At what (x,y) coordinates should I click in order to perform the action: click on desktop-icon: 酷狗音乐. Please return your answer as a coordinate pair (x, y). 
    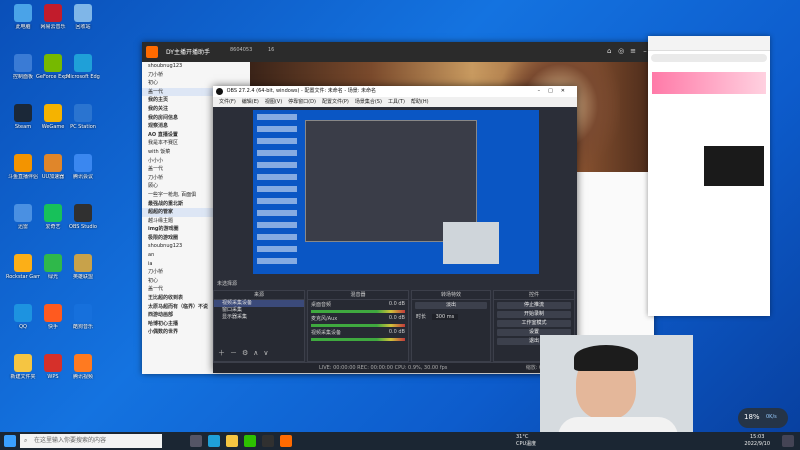
    Looking at the image, I should click on (83, 317).